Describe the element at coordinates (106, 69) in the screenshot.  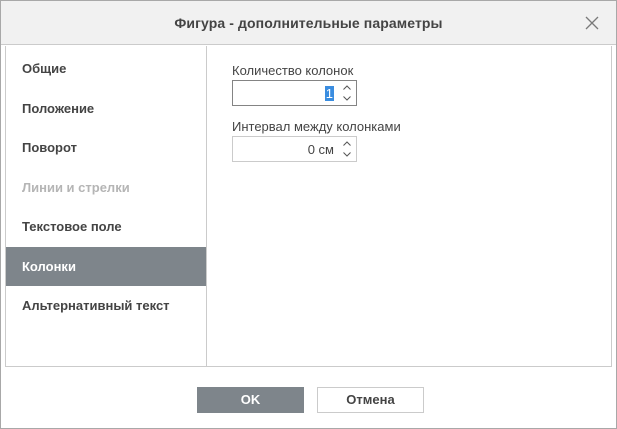
I see `sidebar-item-general: Общие` at that location.